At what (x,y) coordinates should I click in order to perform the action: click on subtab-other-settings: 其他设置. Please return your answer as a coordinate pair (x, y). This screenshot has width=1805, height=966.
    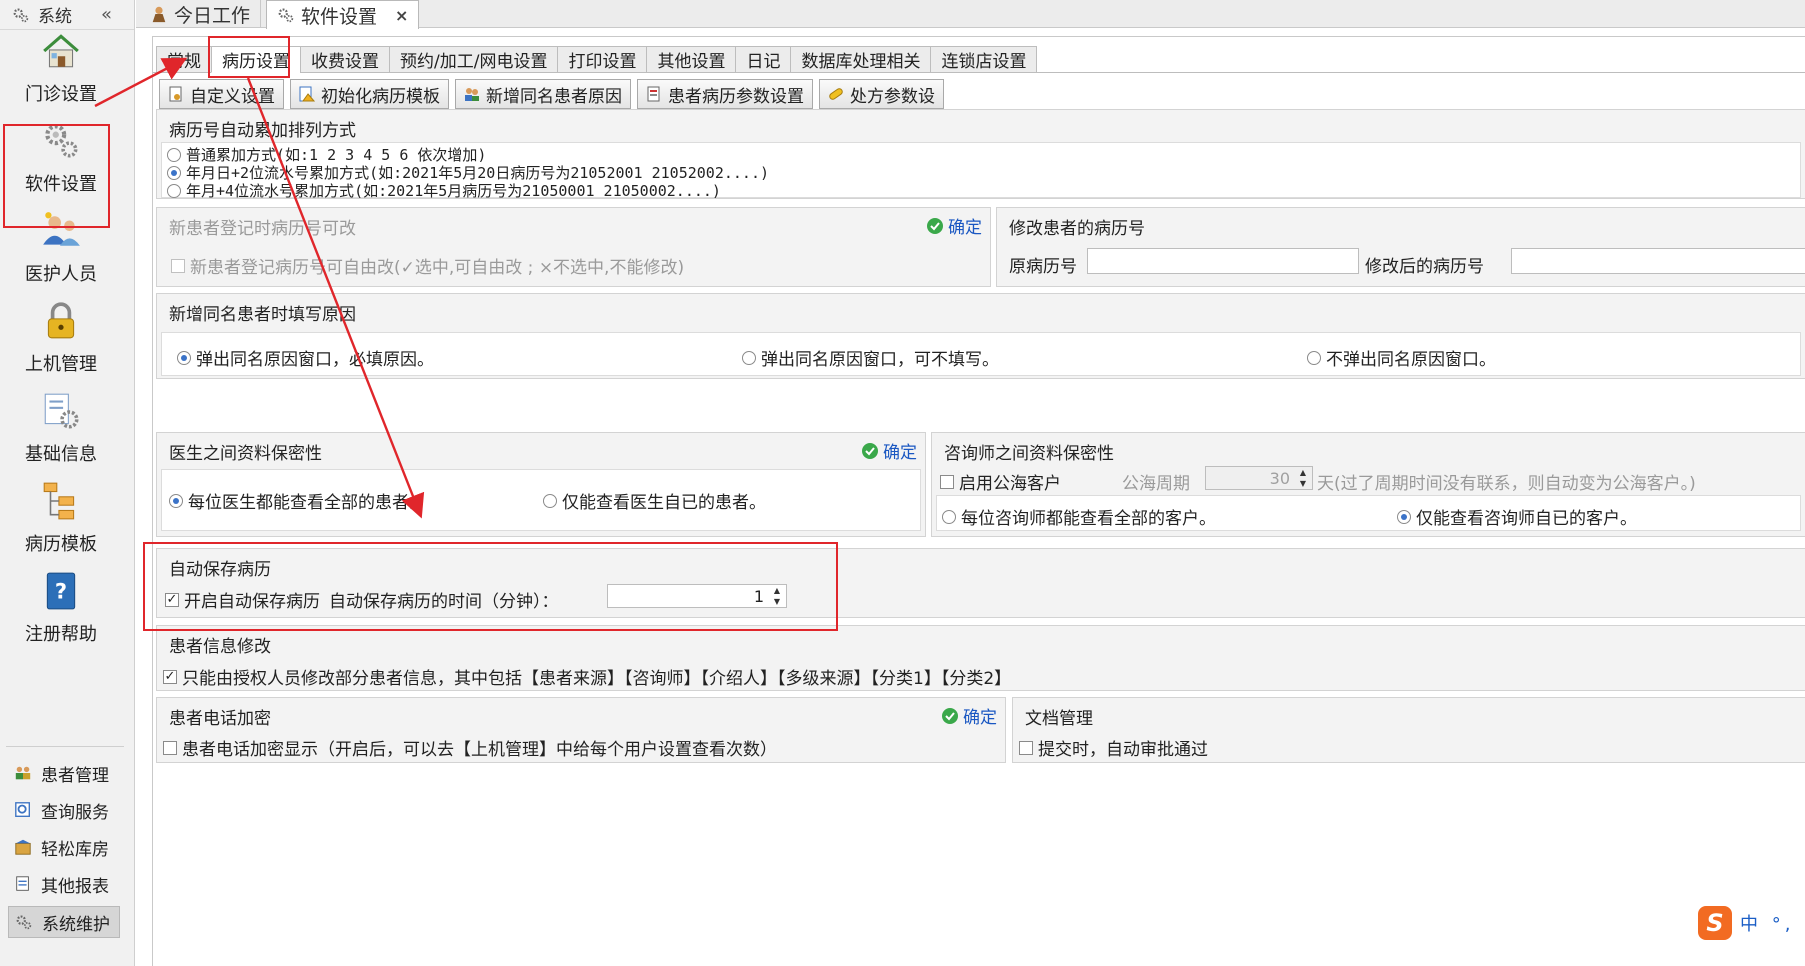
    Looking at the image, I should click on (691, 59).